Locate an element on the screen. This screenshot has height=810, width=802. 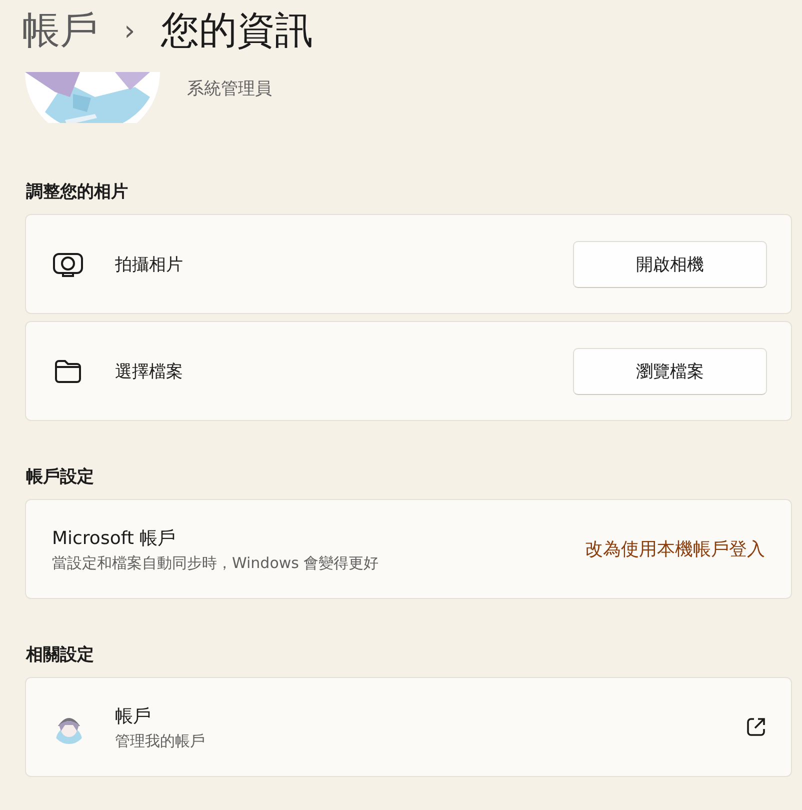
breadcrumb-parent: 帳戶 is located at coordinates (60, 30).